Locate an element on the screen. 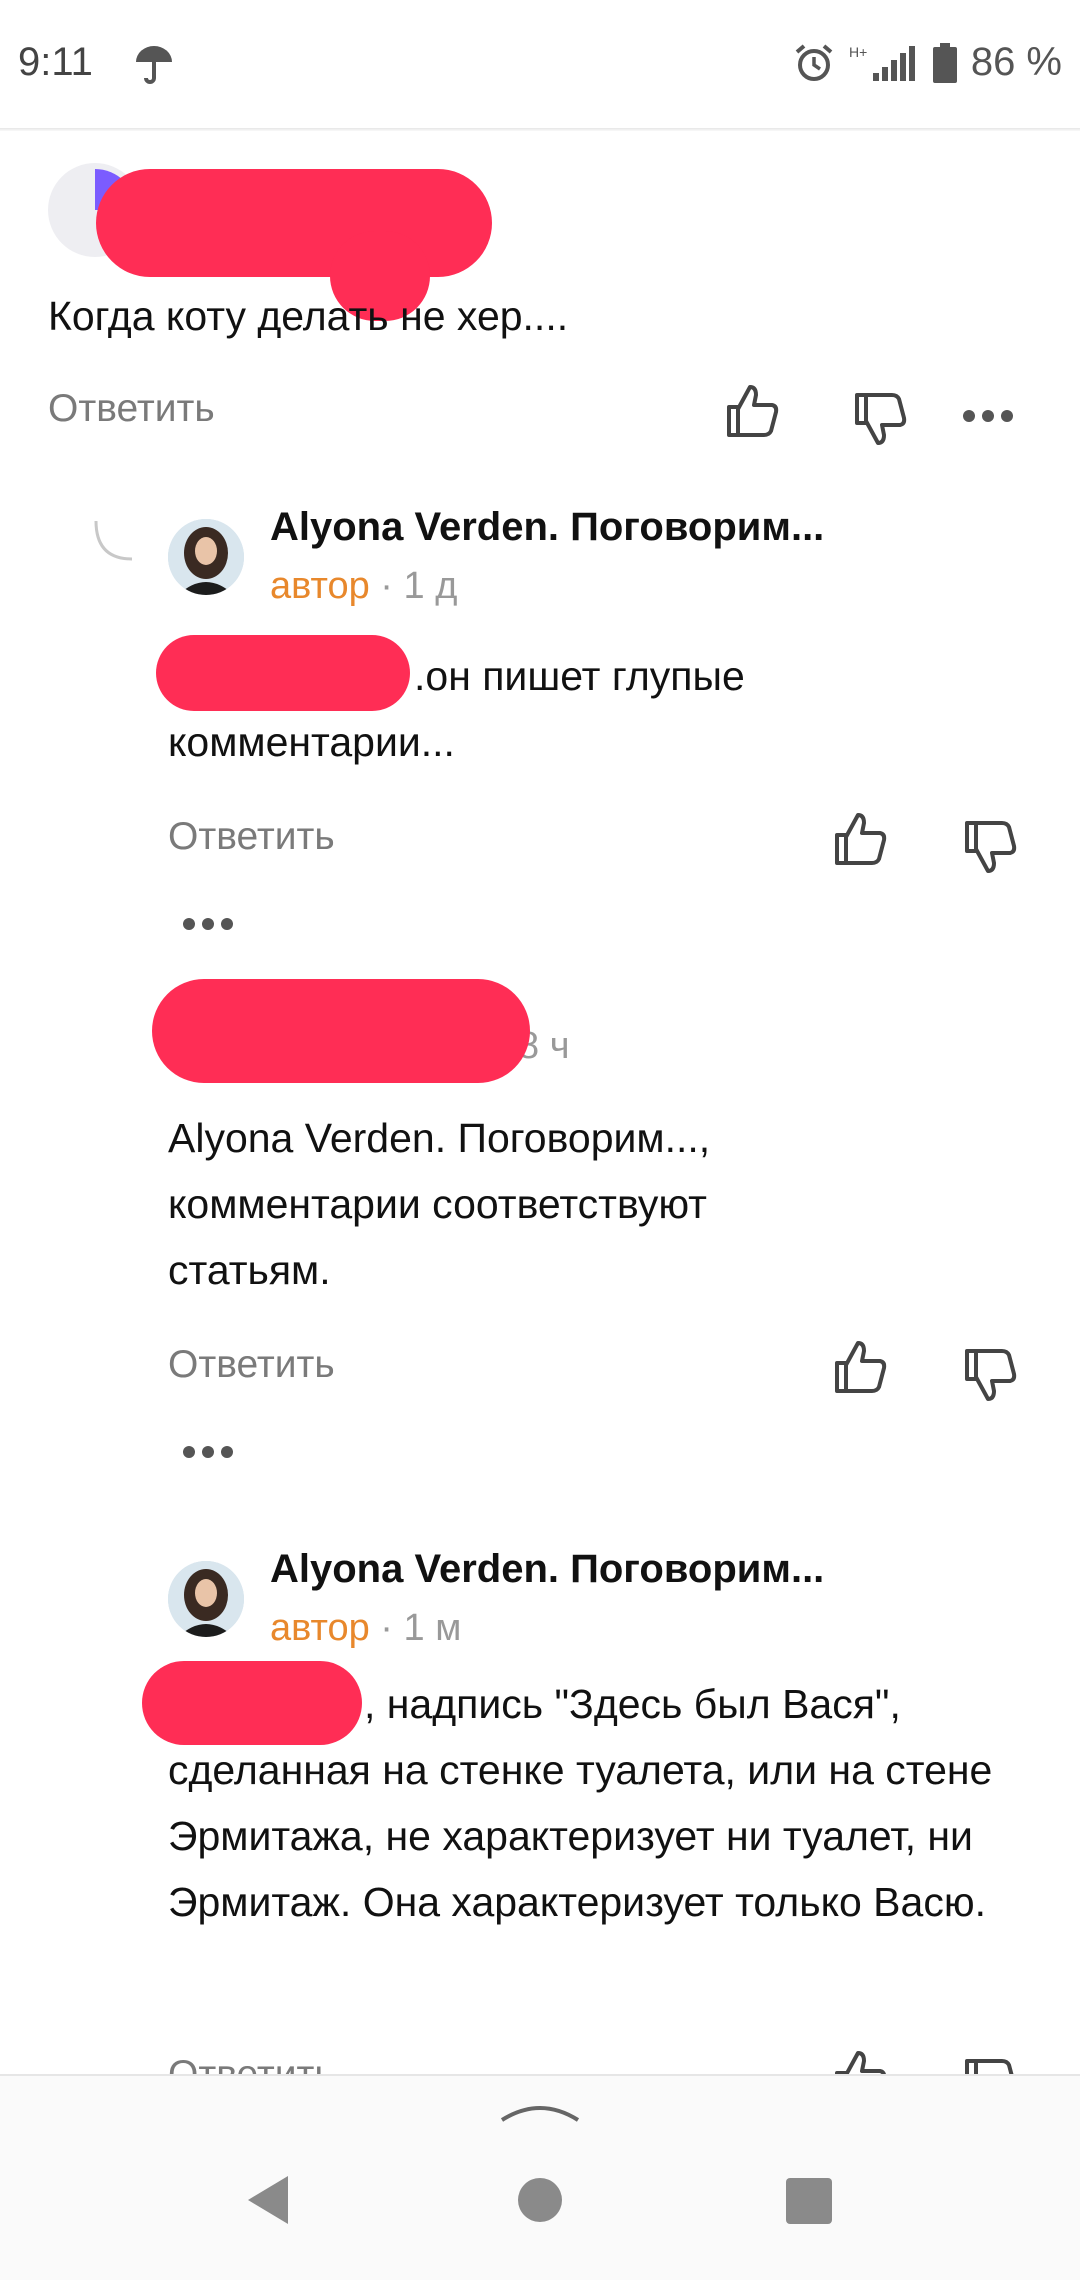 Image resolution: width=1080 pixels, height=2280 pixels. recents-icon is located at coordinates (809, 2201).